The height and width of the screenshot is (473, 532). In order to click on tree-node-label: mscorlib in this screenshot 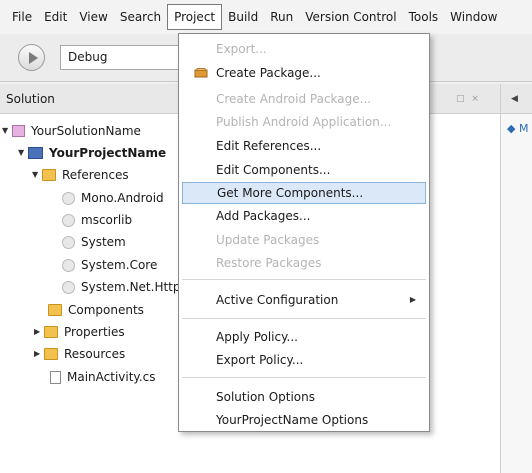, I will do `click(107, 220)`.